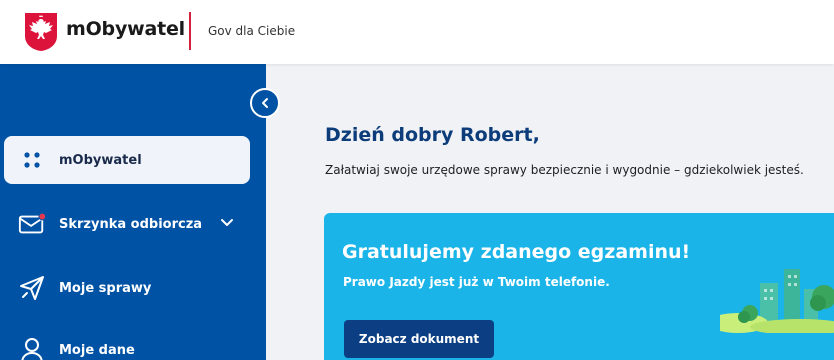 The image size is (834, 360). I want to click on paper-plane-icon, so click(32, 288).